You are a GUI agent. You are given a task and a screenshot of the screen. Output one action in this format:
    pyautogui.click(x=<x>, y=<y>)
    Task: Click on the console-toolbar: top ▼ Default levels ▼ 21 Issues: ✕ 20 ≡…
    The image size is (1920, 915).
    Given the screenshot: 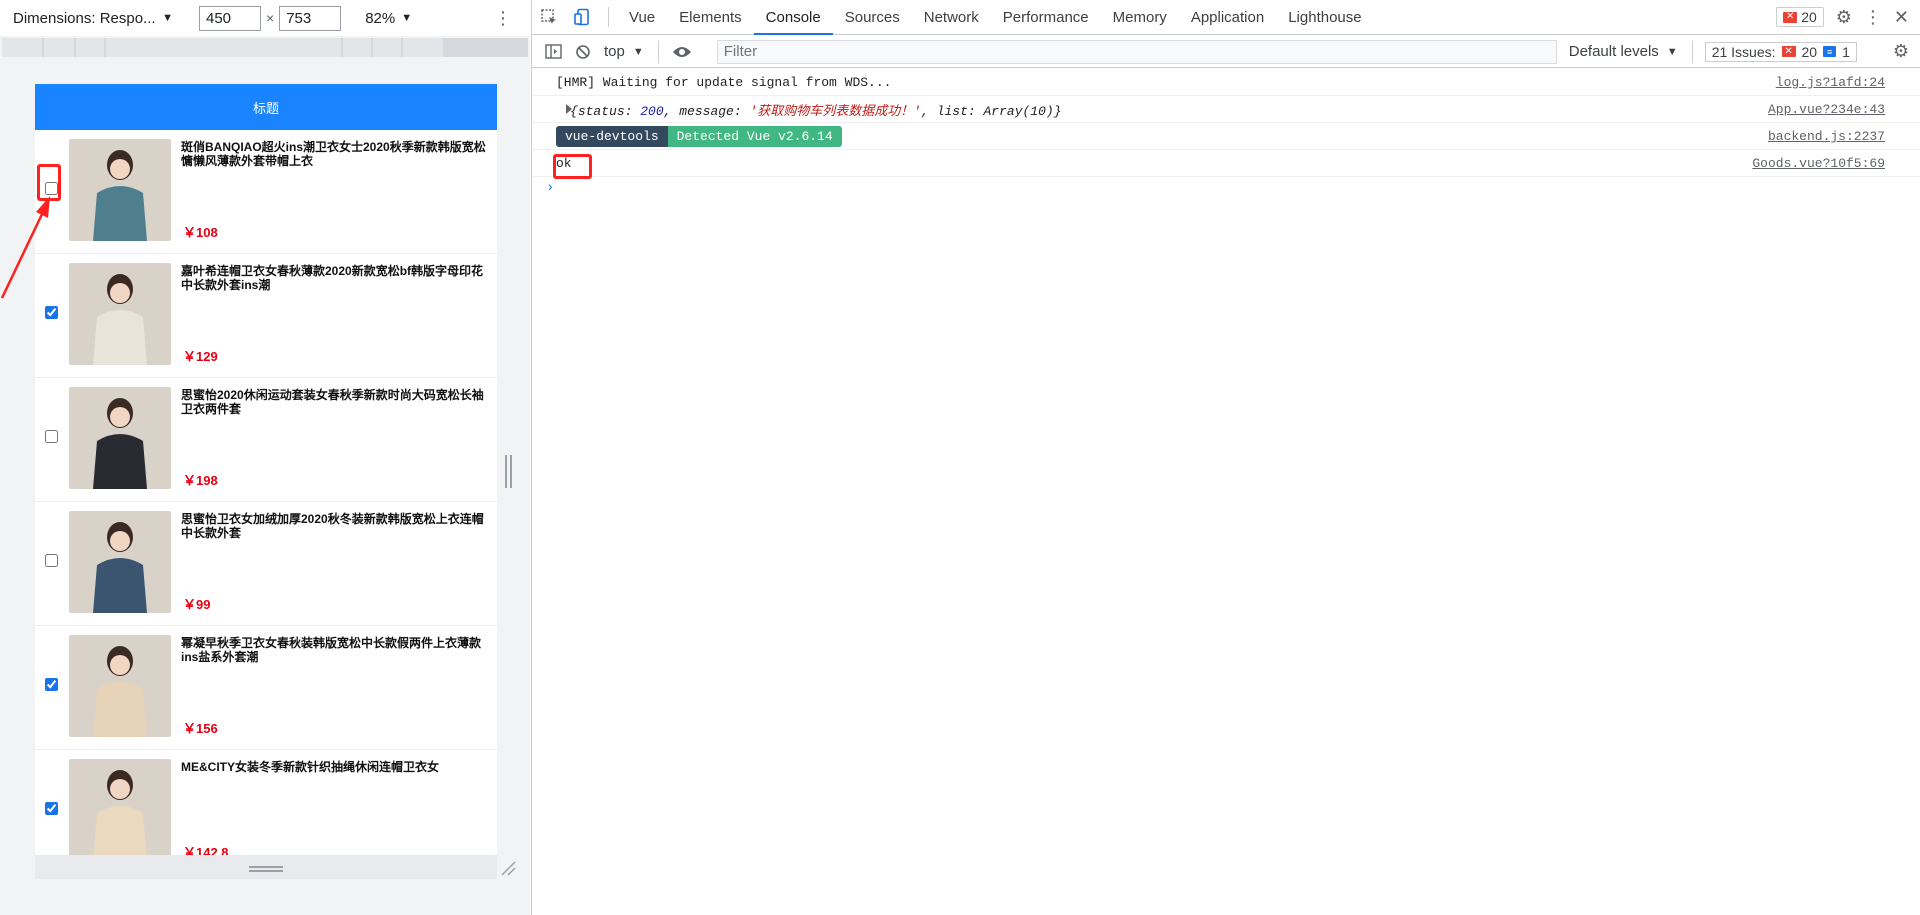 What is the action you would take?
    pyautogui.click(x=1226, y=52)
    